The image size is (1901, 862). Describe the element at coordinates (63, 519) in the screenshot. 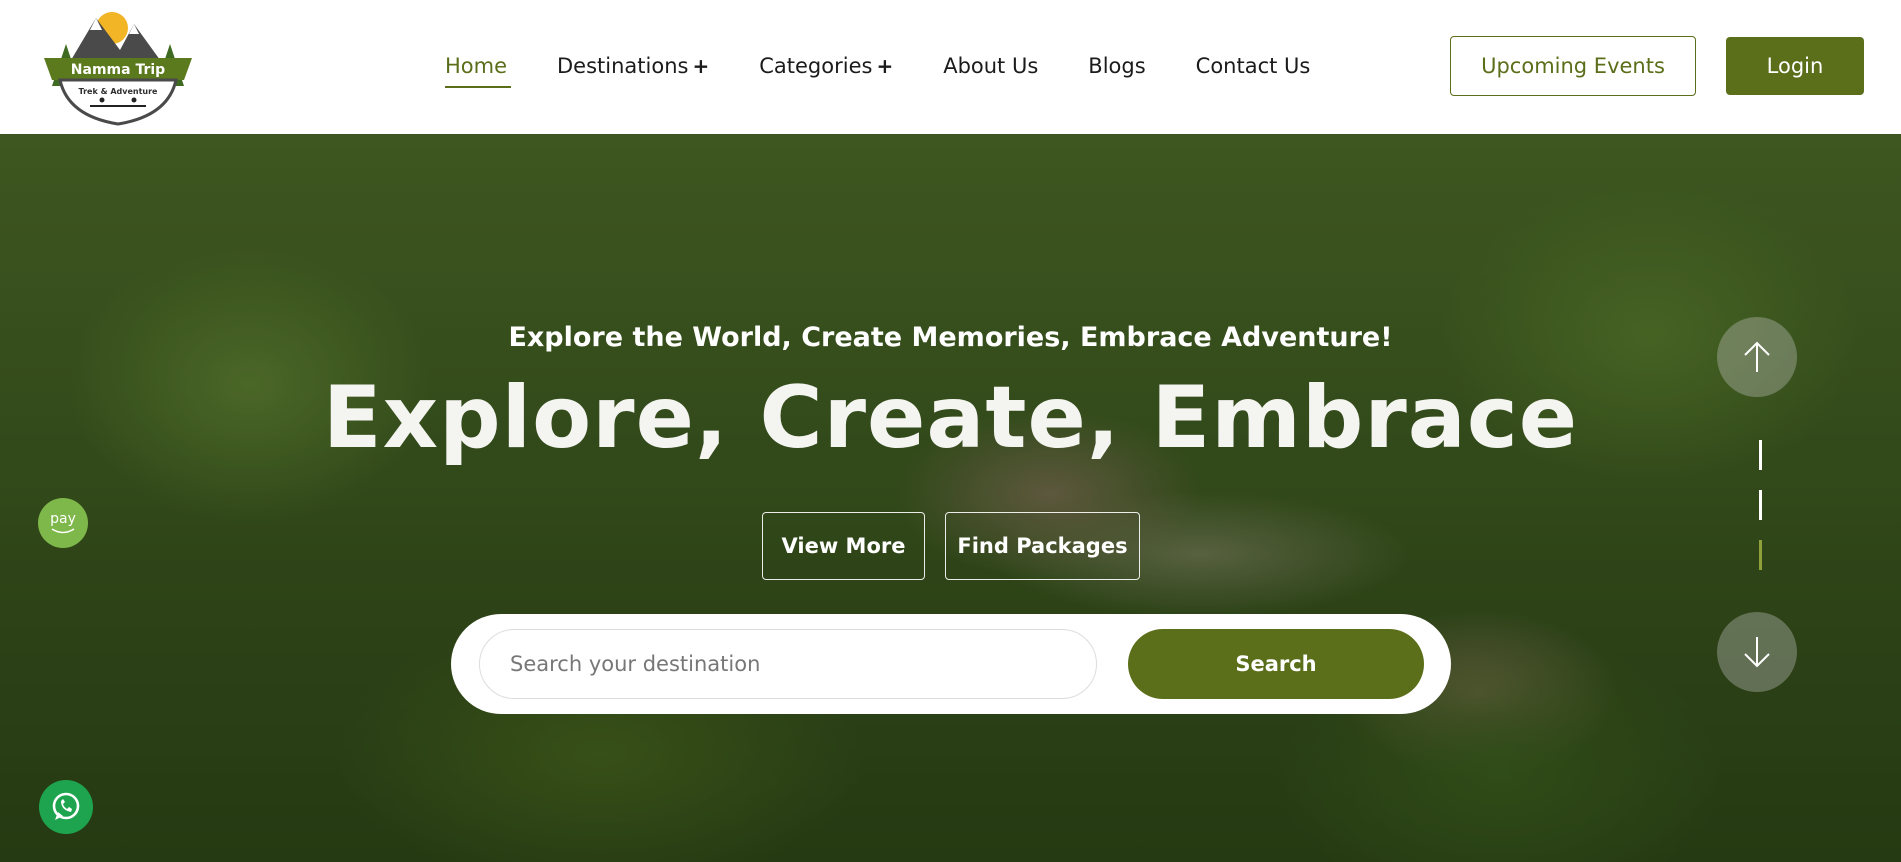

I see `amazon-pay-label: pay` at that location.